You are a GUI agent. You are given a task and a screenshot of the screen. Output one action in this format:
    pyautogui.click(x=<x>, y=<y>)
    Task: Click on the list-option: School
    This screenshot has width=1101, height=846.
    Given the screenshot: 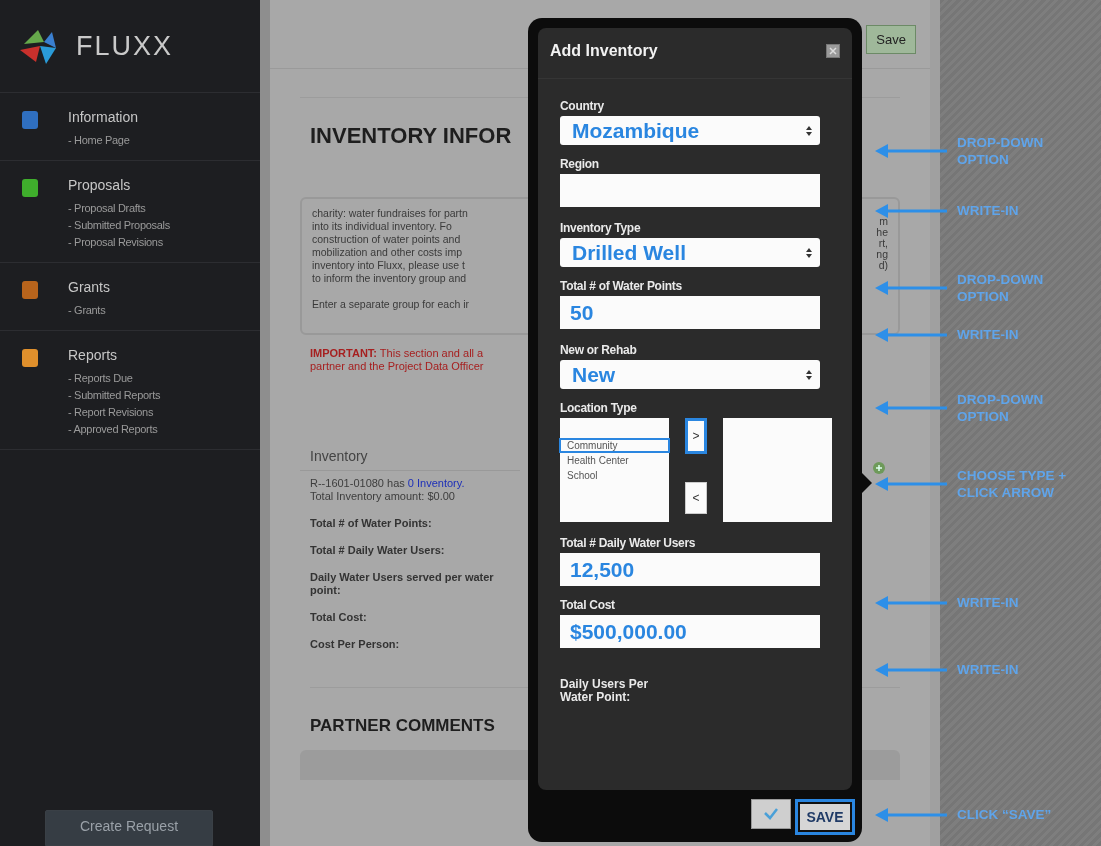 What is the action you would take?
    pyautogui.click(x=614, y=475)
    